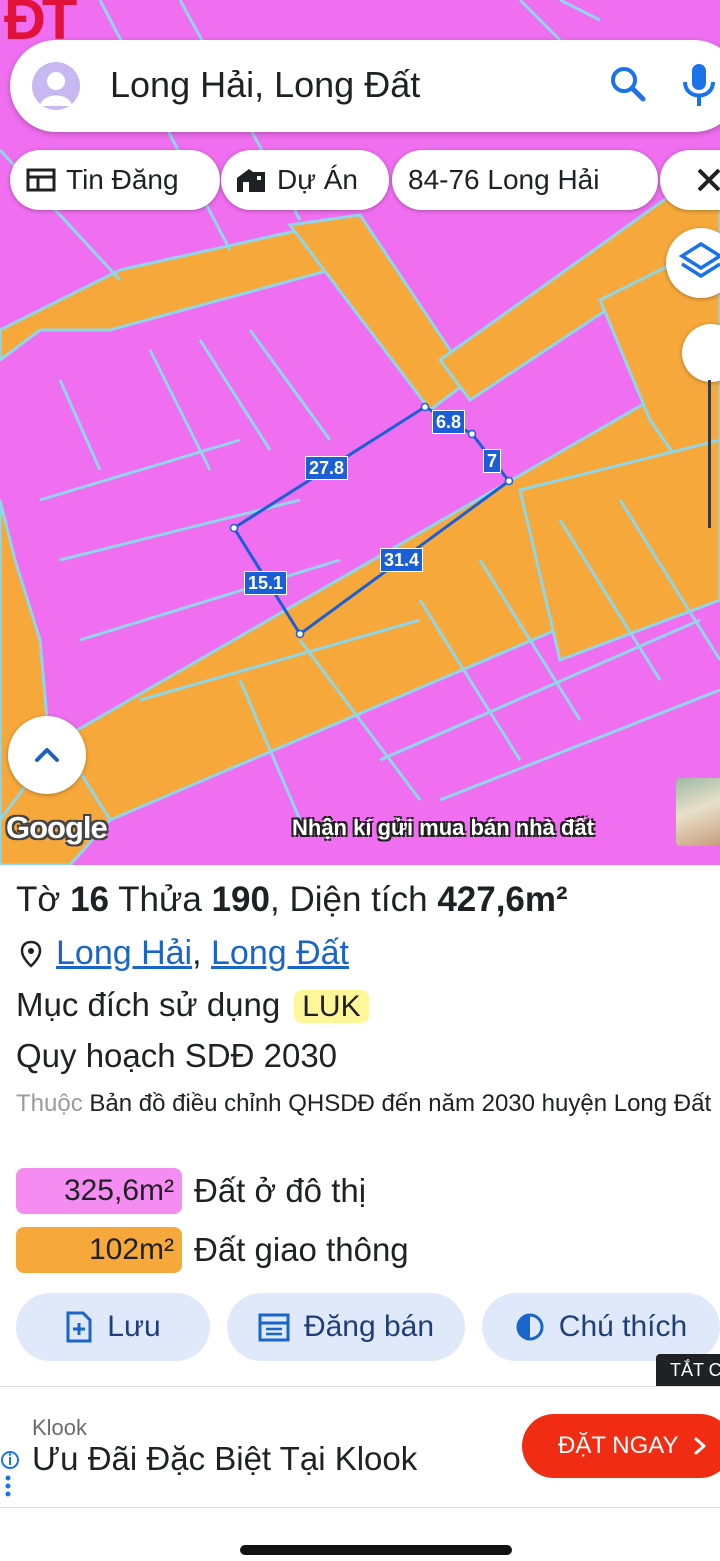 The width and height of the screenshot is (720, 1561). What do you see at coordinates (492, 461) in the screenshot?
I see `segment-label: 7` at bounding box center [492, 461].